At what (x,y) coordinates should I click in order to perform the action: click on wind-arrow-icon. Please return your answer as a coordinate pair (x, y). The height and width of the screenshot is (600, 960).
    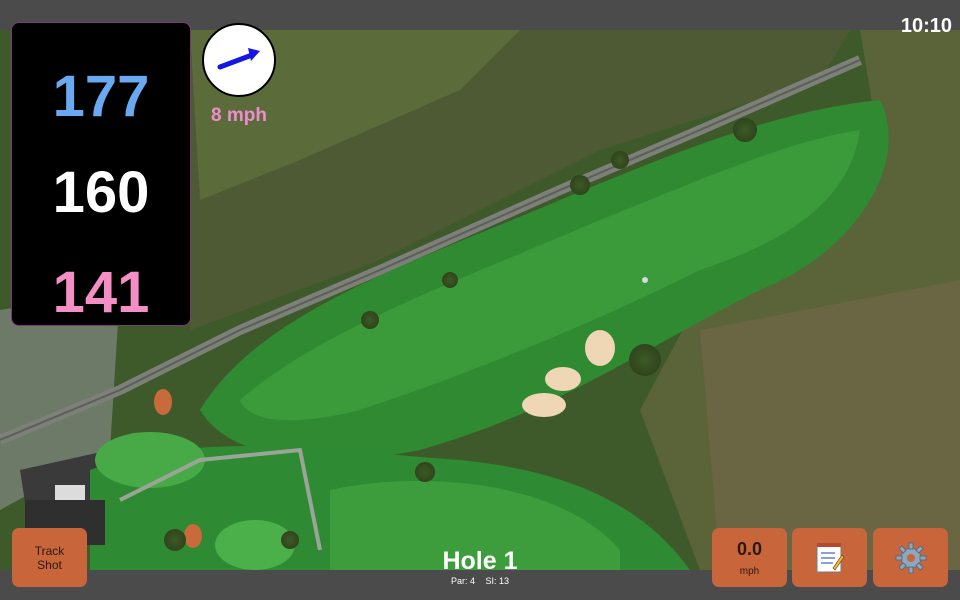
    Looking at the image, I should click on (238, 59).